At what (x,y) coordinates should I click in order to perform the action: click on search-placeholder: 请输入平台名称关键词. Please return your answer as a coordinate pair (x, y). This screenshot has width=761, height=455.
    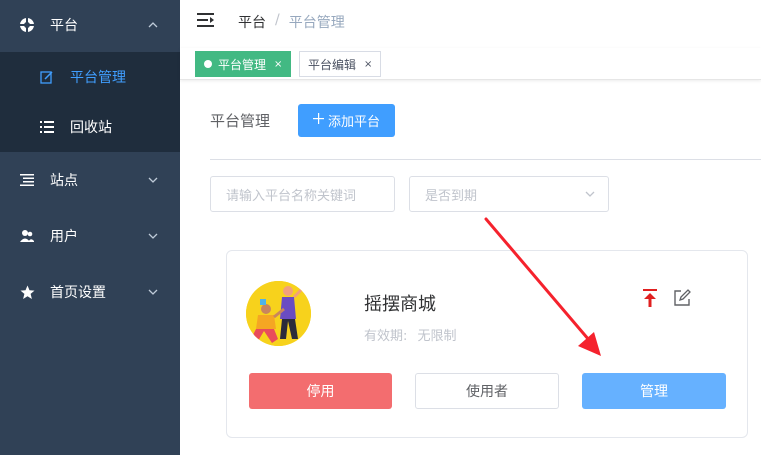
    Looking at the image, I should click on (291, 196).